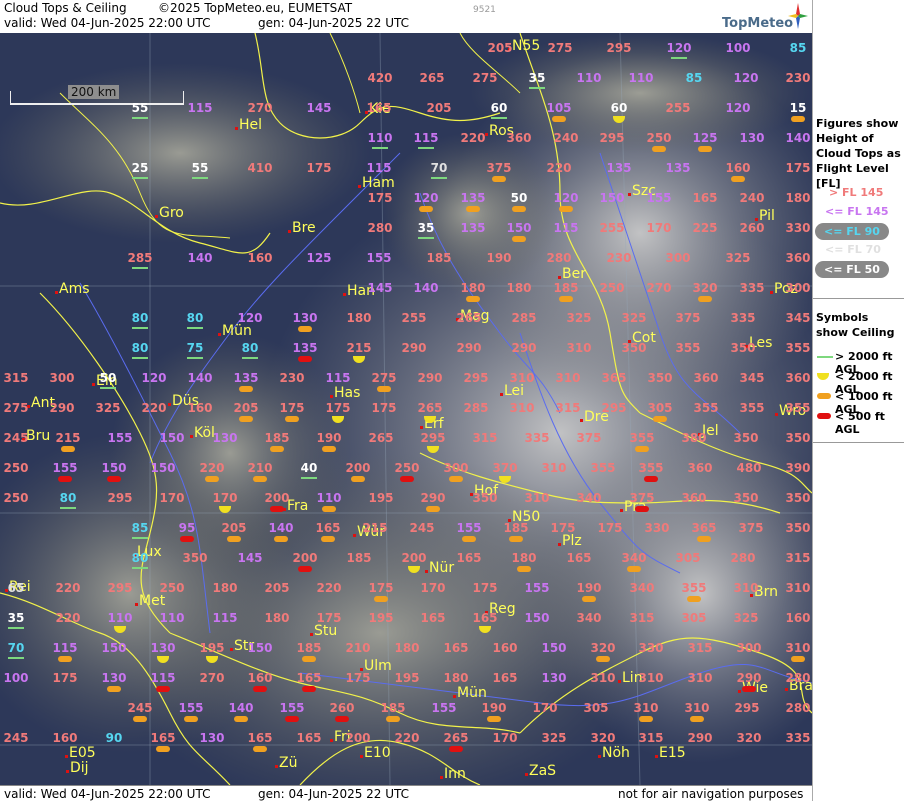  Describe the element at coordinates (200, 258) in the screenshot. I see `cloud-top-value: 140` at that location.